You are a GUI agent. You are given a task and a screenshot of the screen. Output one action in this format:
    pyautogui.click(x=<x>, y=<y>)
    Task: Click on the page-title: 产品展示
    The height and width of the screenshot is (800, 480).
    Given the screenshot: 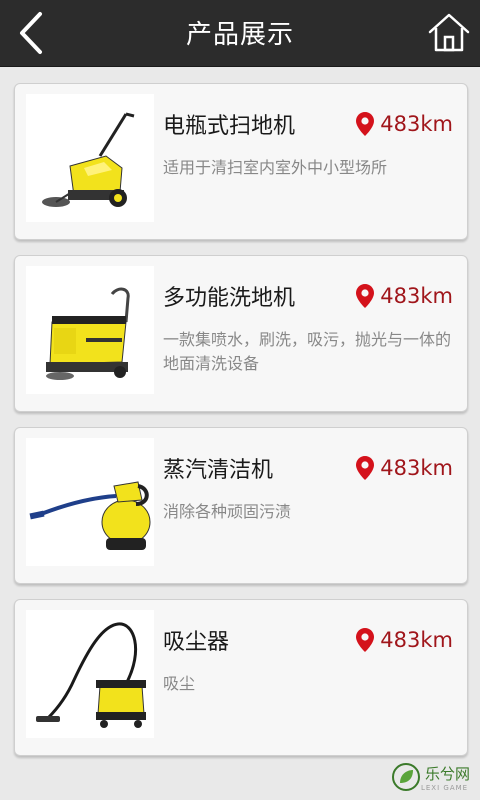 What is the action you would take?
    pyautogui.click(x=239, y=35)
    